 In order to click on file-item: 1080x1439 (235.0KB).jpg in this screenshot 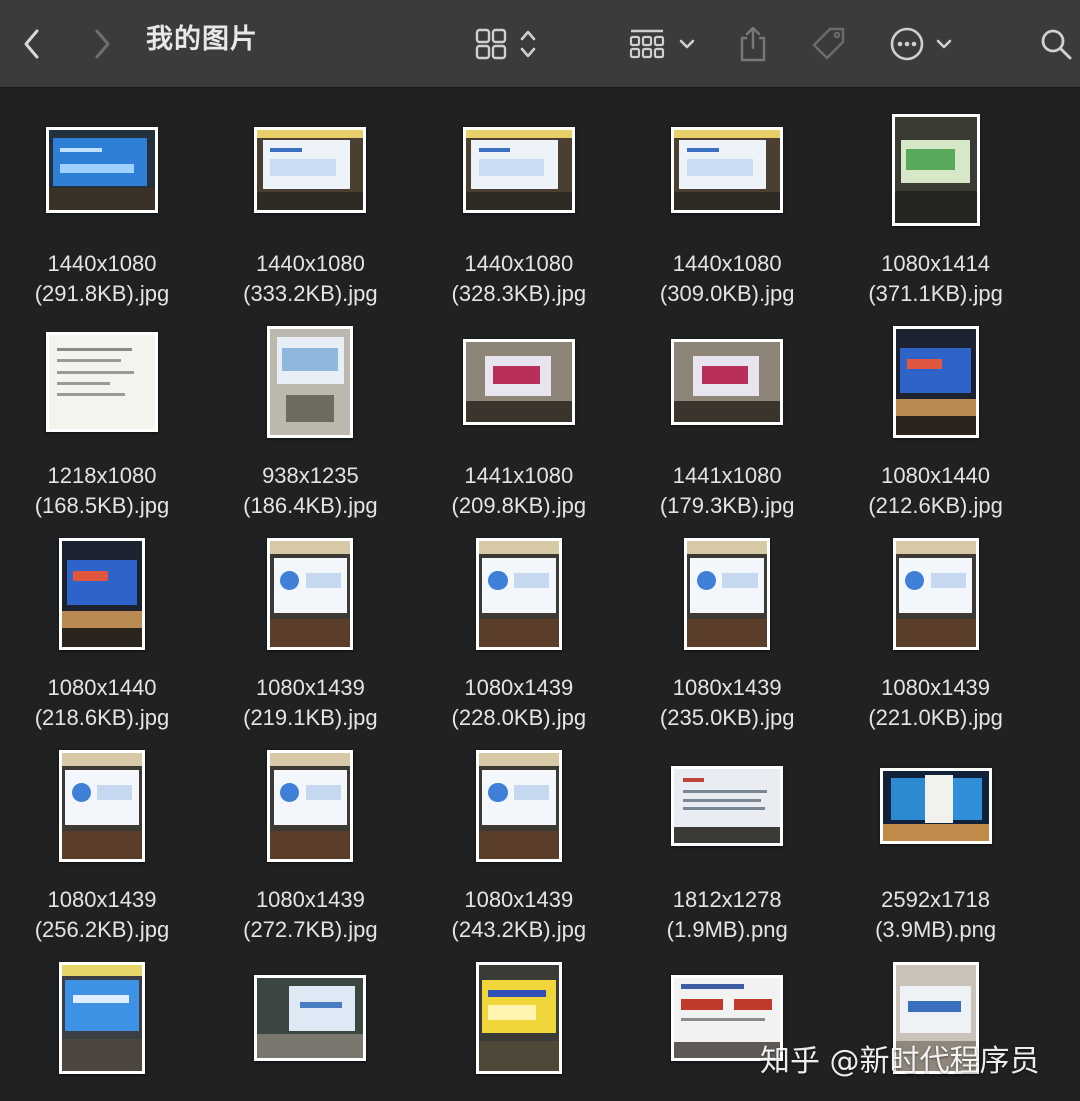, I will do `click(727, 621)`.